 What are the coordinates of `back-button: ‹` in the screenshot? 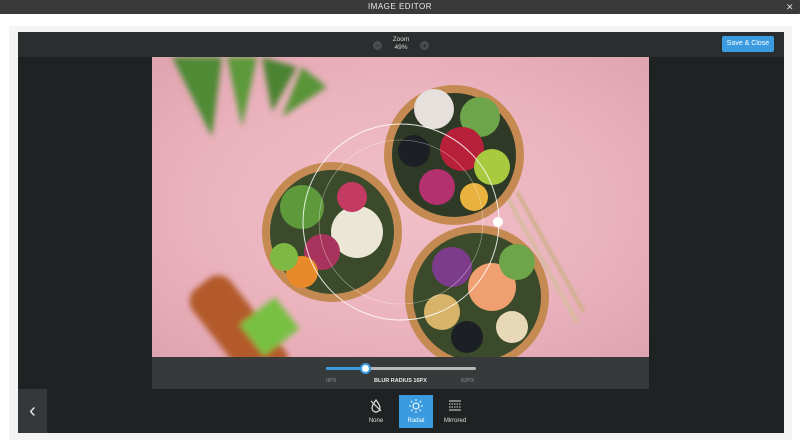 It's located at (32, 411).